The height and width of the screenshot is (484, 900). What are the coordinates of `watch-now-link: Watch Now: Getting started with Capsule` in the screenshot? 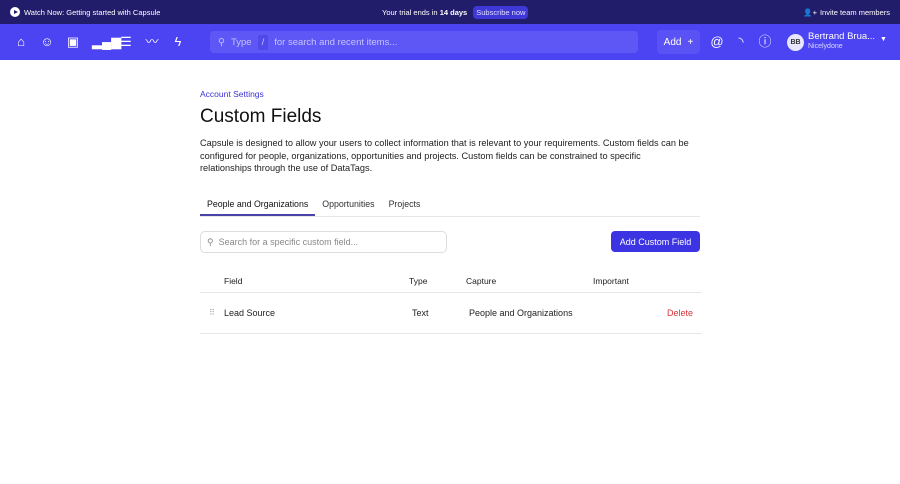 It's located at (85, 12).